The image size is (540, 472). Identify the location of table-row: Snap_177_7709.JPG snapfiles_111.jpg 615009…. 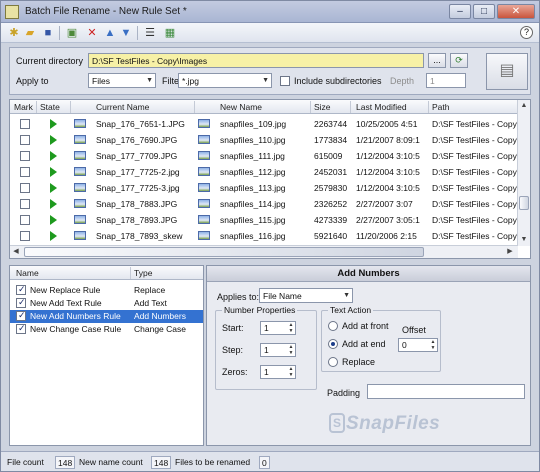
(264, 156).